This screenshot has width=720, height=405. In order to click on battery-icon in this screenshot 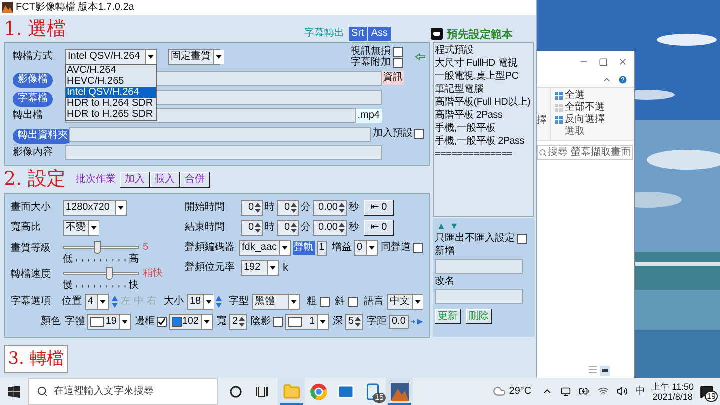, I will do `click(584, 391)`.